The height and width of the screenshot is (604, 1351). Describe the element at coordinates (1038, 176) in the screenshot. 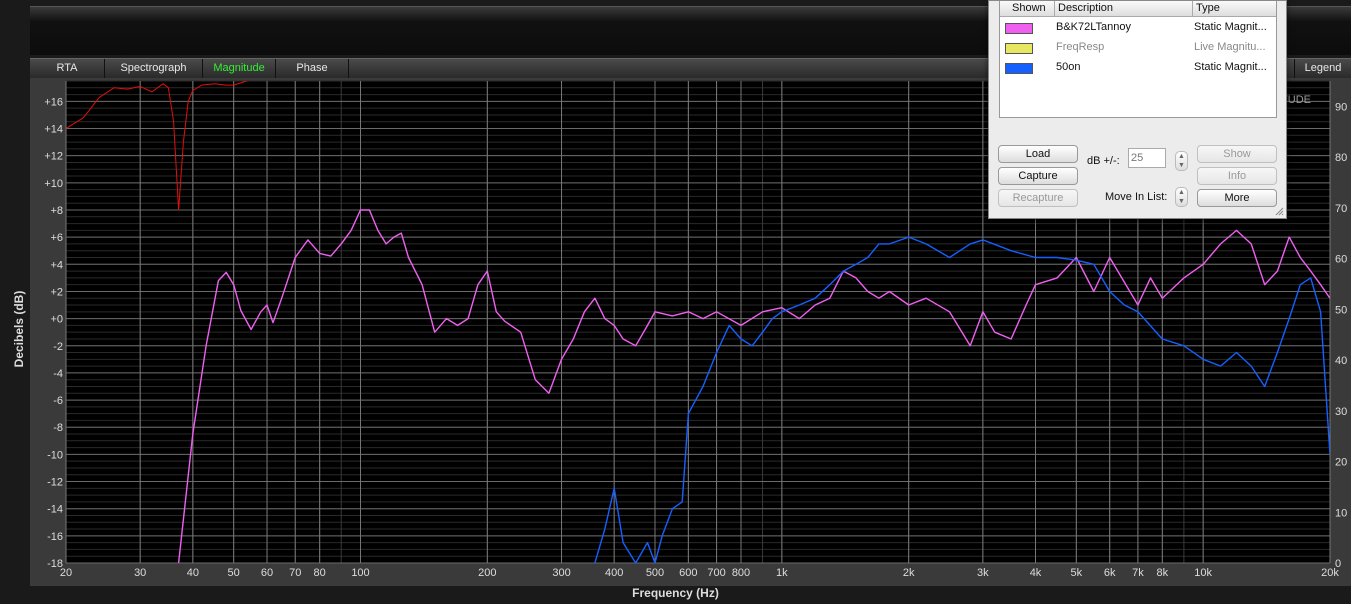

I see `capture-button: Capture` at that location.